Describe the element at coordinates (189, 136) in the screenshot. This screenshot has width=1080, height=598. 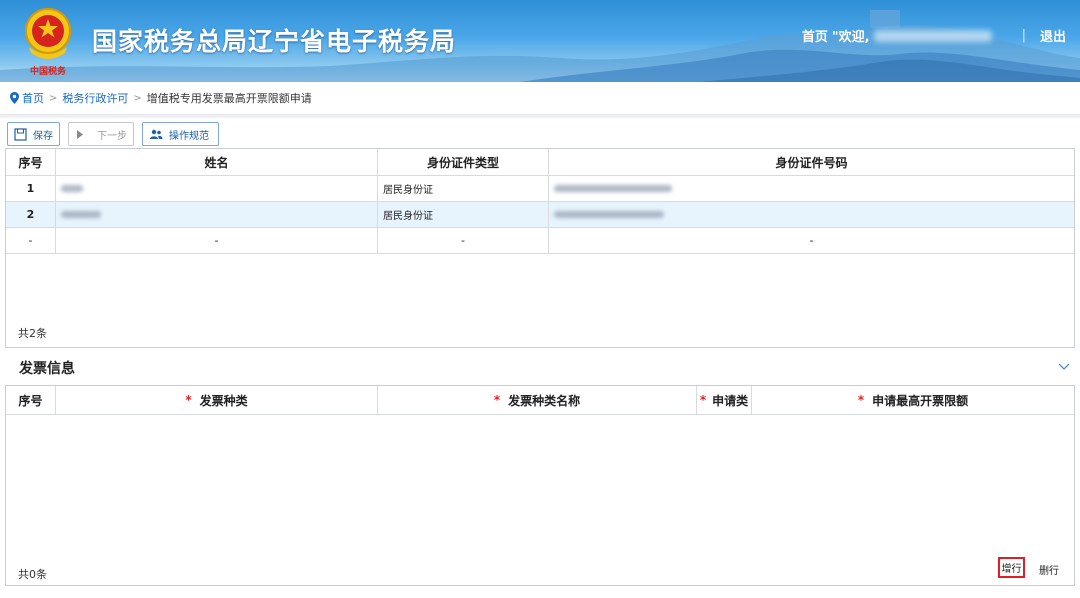
I see `operation-guide-label: 操作规范` at that location.